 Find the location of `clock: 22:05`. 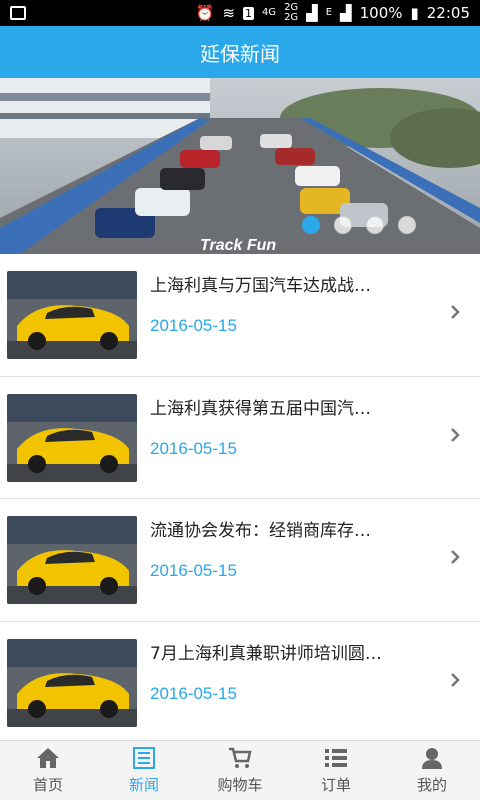

clock: 22:05 is located at coordinates (448, 13).